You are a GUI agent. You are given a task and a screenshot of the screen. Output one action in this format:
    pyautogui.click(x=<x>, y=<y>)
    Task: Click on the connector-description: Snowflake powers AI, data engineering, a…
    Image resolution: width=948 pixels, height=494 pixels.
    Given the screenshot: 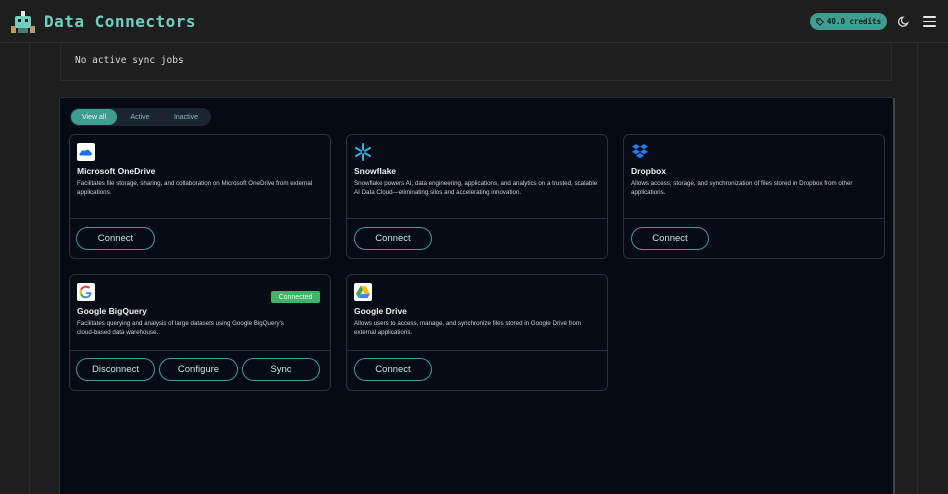 What is the action you would take?
    pyautogui.click(x=476, y=188)
    